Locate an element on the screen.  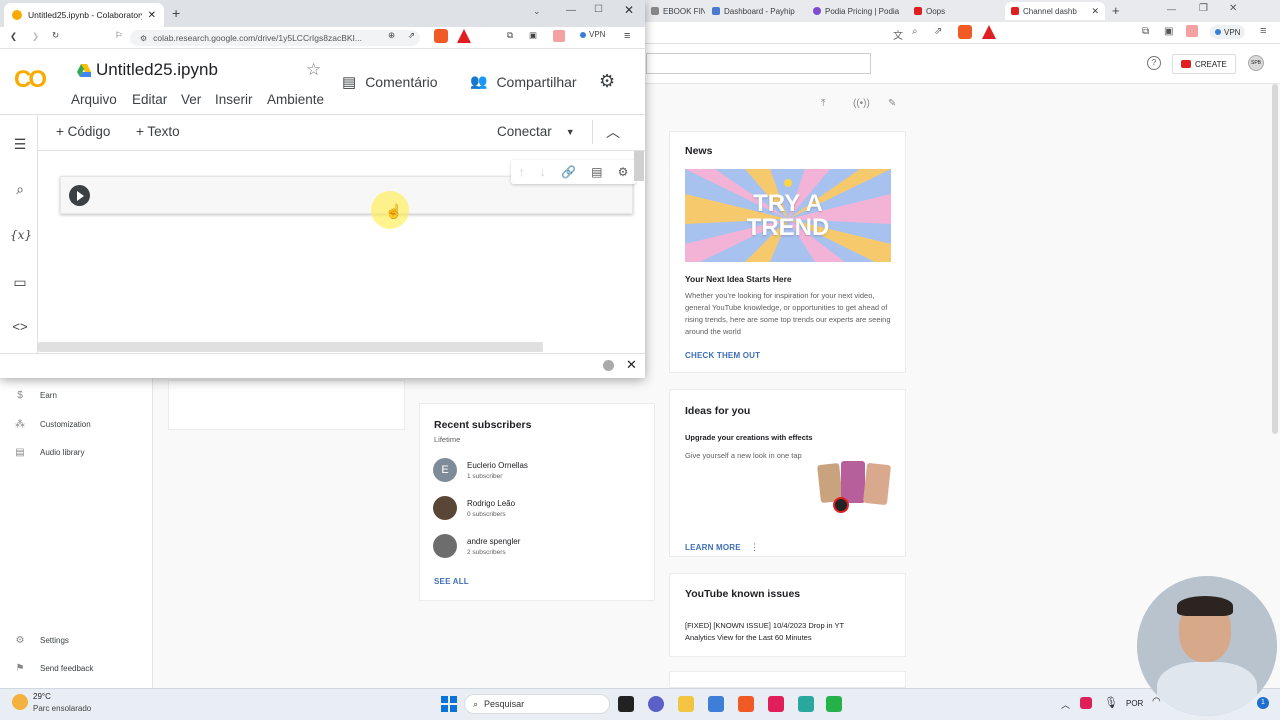
account-avatar: SPB is located at coordinates (1256, 63).